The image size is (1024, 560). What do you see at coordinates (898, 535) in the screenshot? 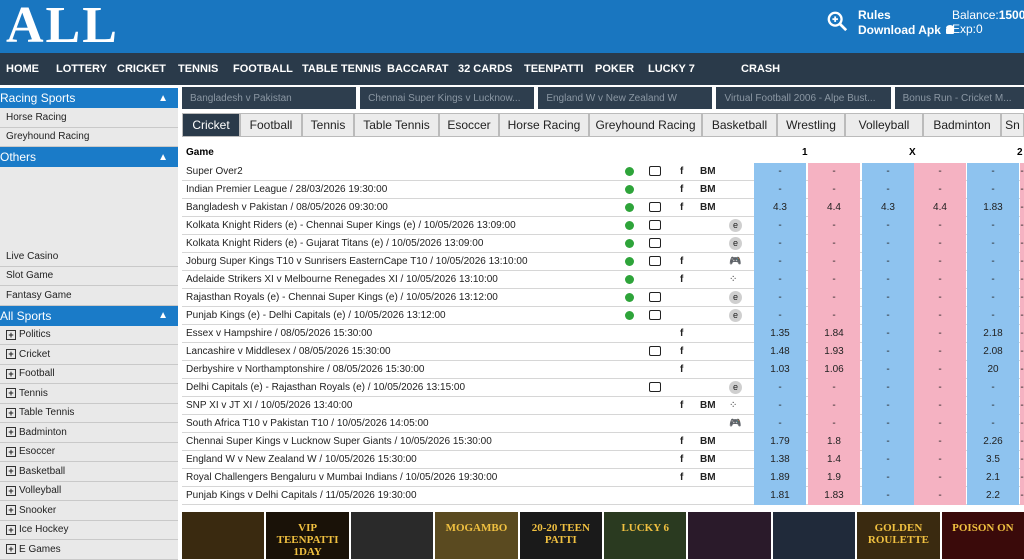
I see `casino-game-tile: GOLDEN ROULETTE` at bounding box center [898, 535].